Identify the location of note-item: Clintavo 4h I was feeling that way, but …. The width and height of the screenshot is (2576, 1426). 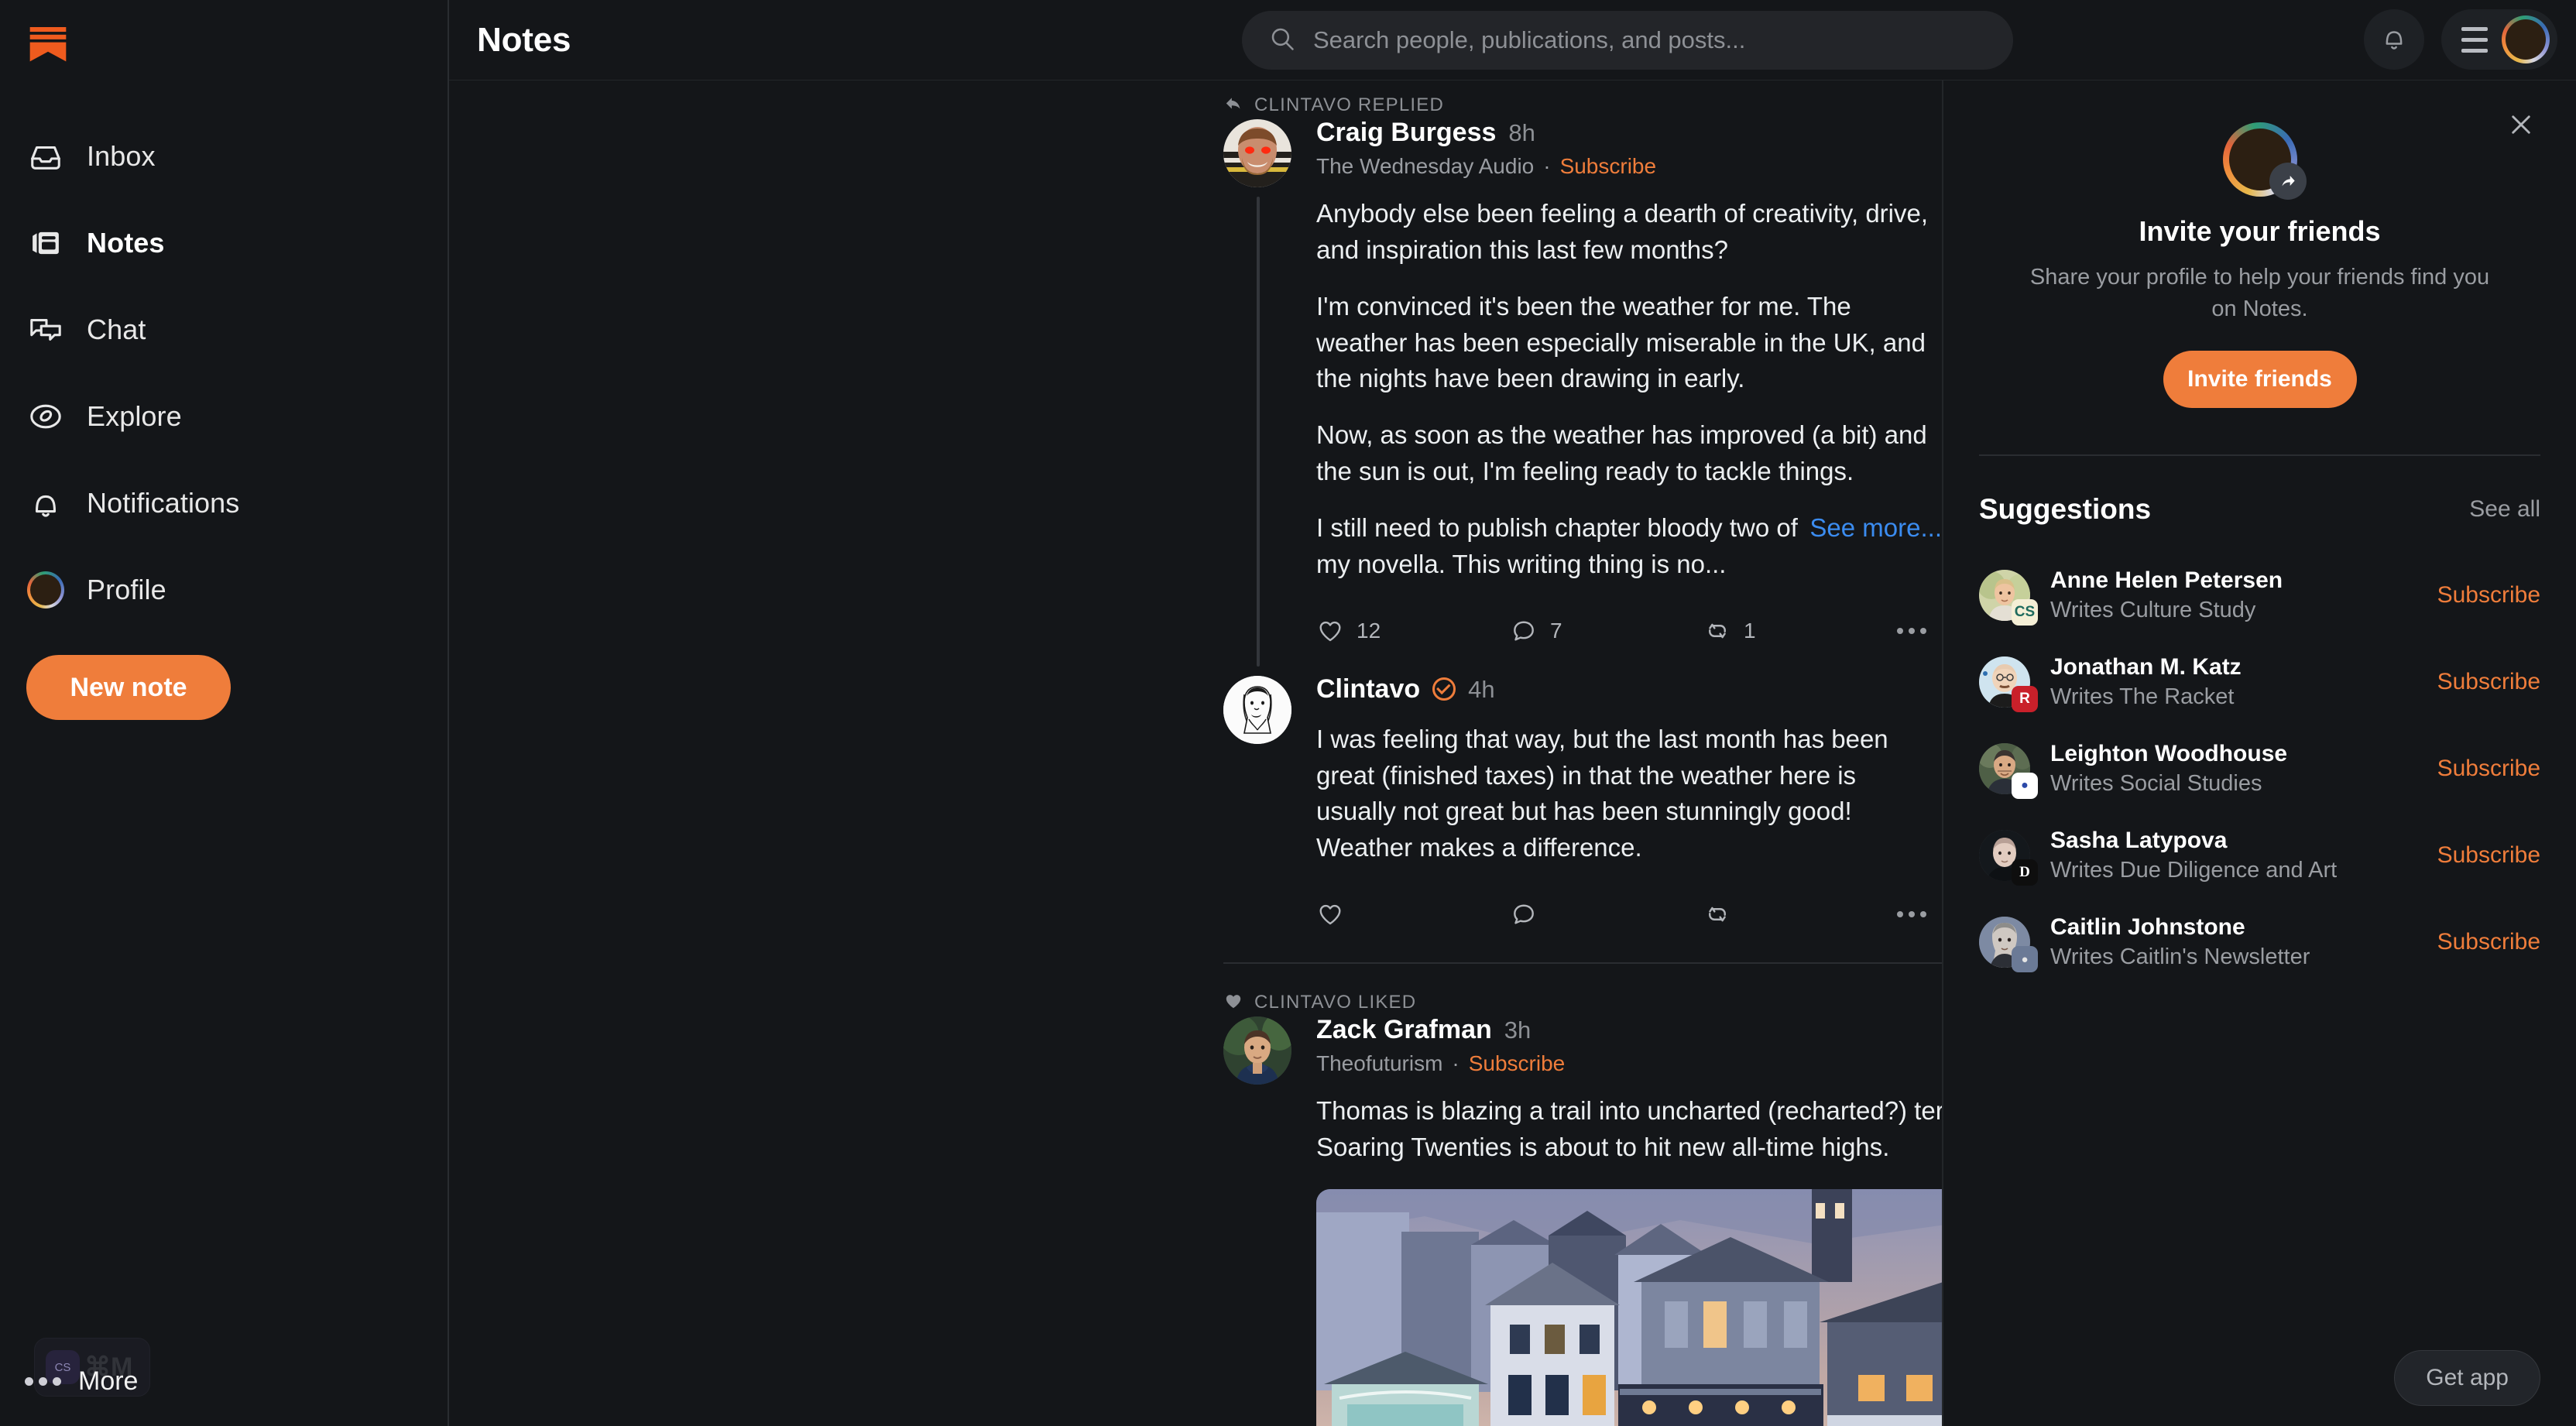
(1195, 819).